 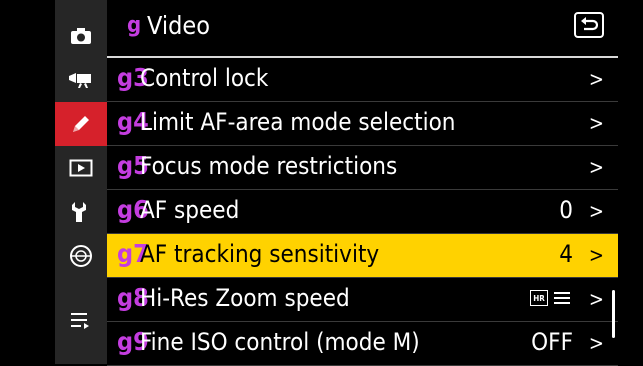 I want to click on my-menu-icon, so click(x=80, y=321).